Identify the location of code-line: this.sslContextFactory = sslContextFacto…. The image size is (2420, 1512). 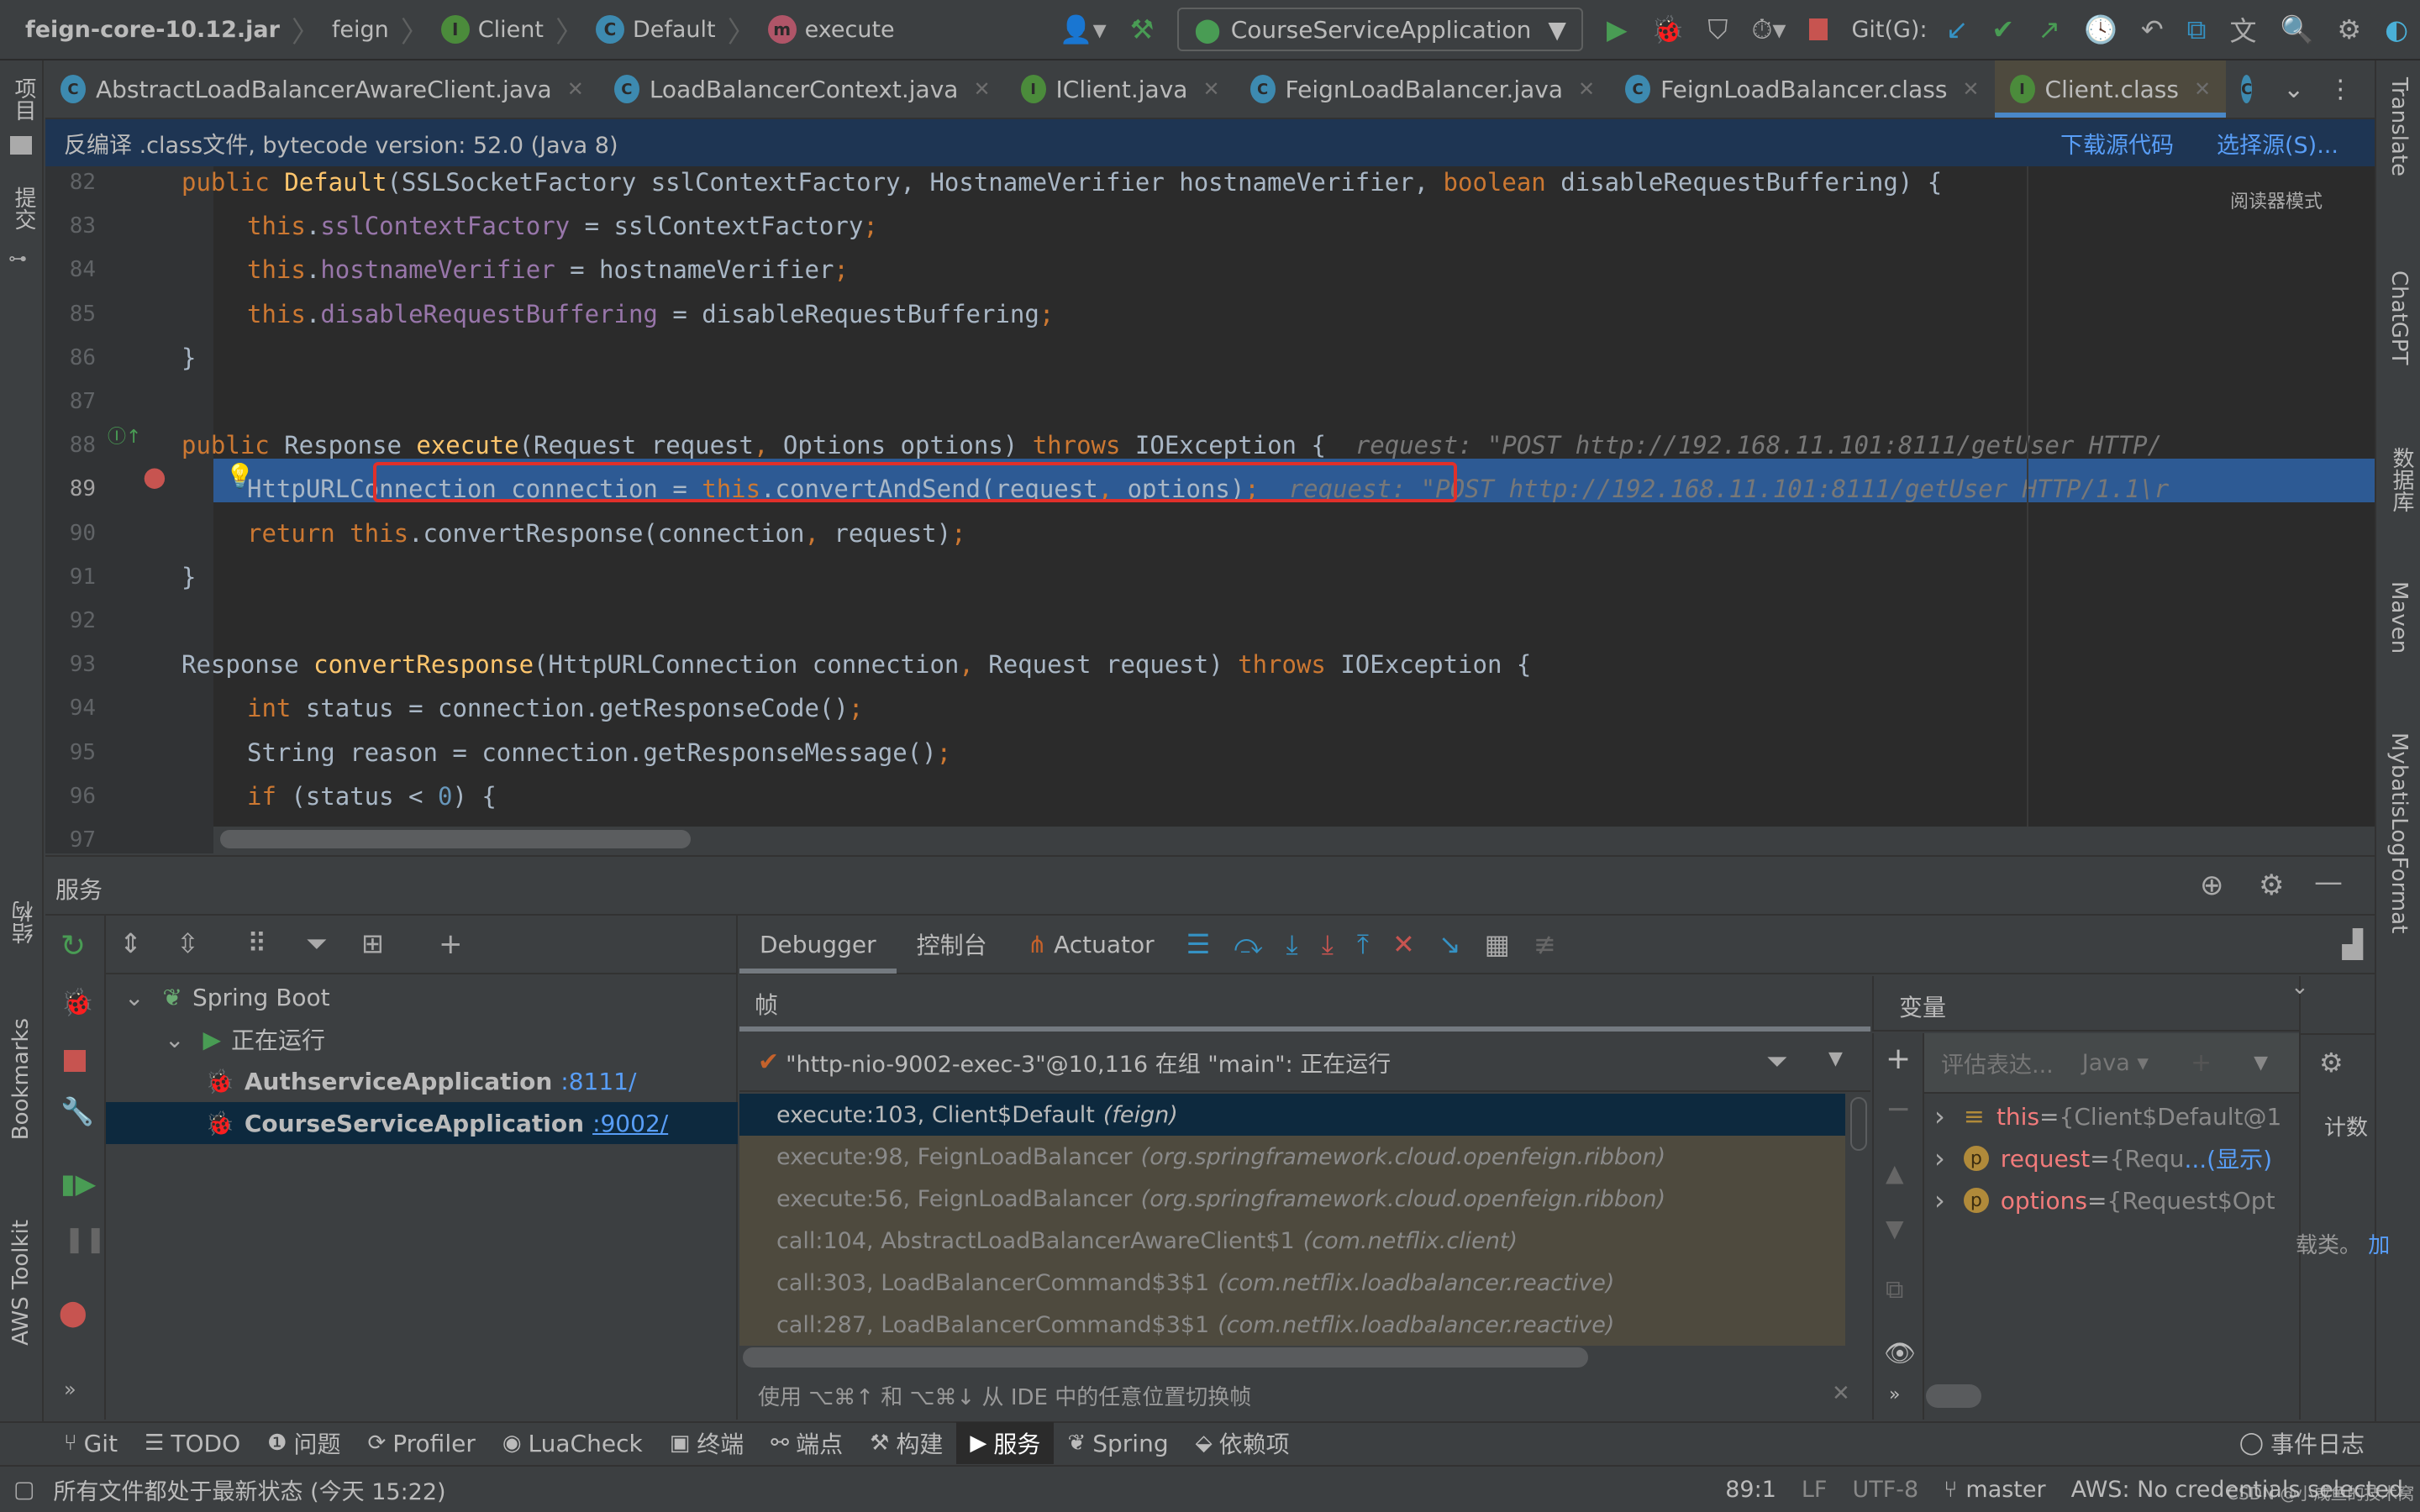
(562, 226).